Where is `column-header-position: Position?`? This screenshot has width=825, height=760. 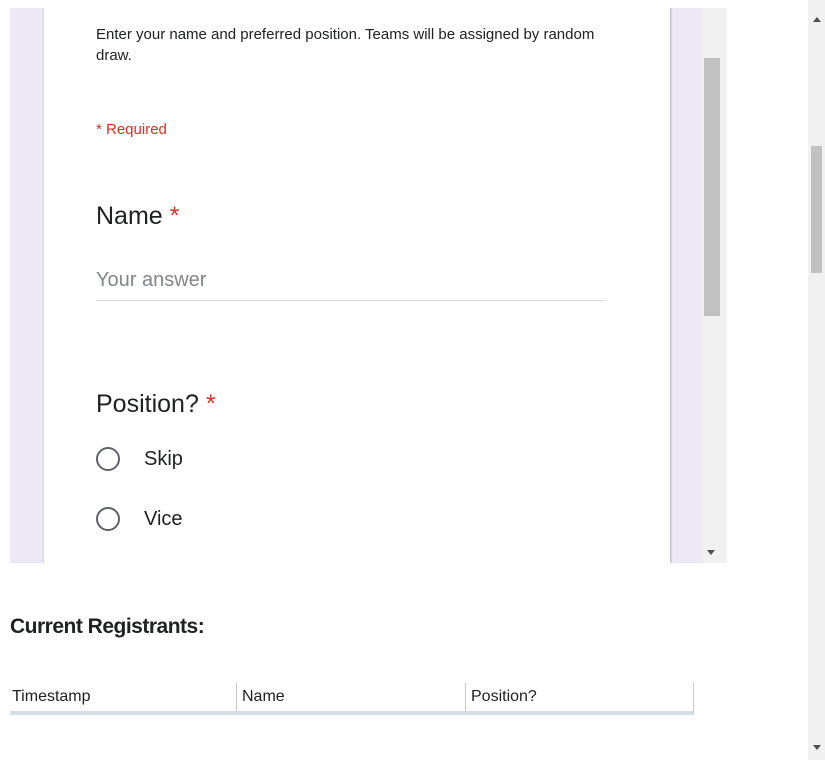 column-header-position: Position? is located at coordinates (579, 697).